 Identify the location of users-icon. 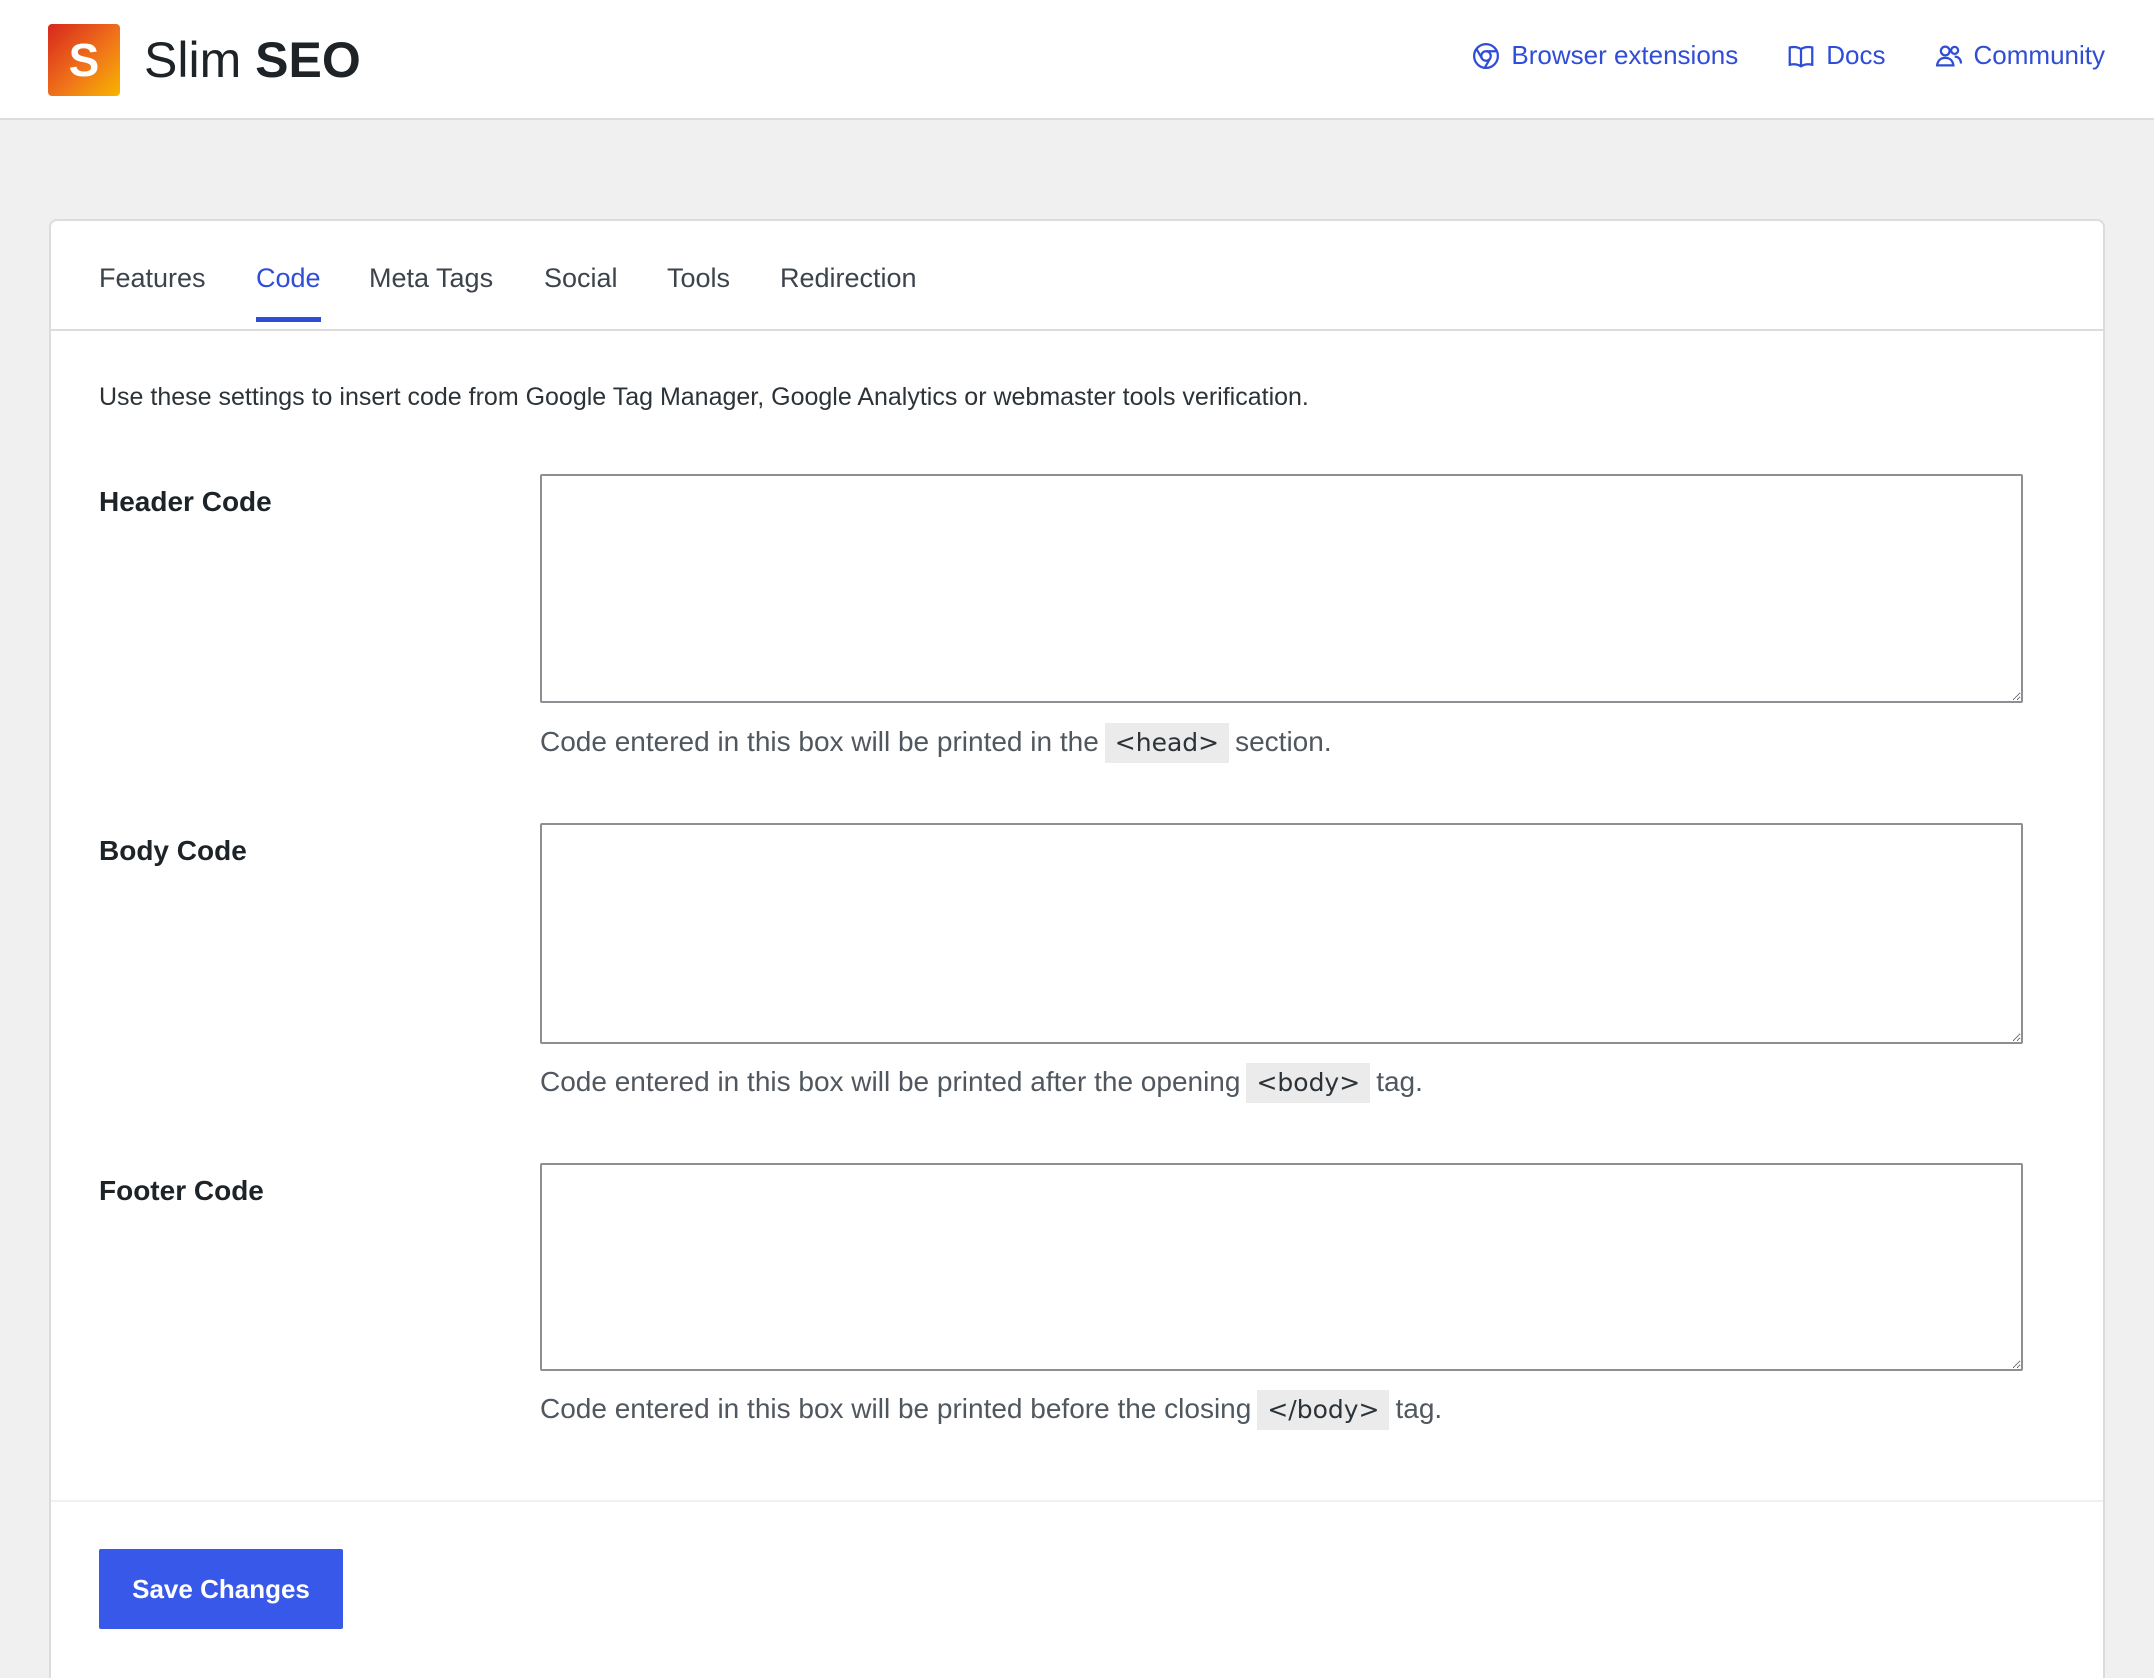
(1948, 55).